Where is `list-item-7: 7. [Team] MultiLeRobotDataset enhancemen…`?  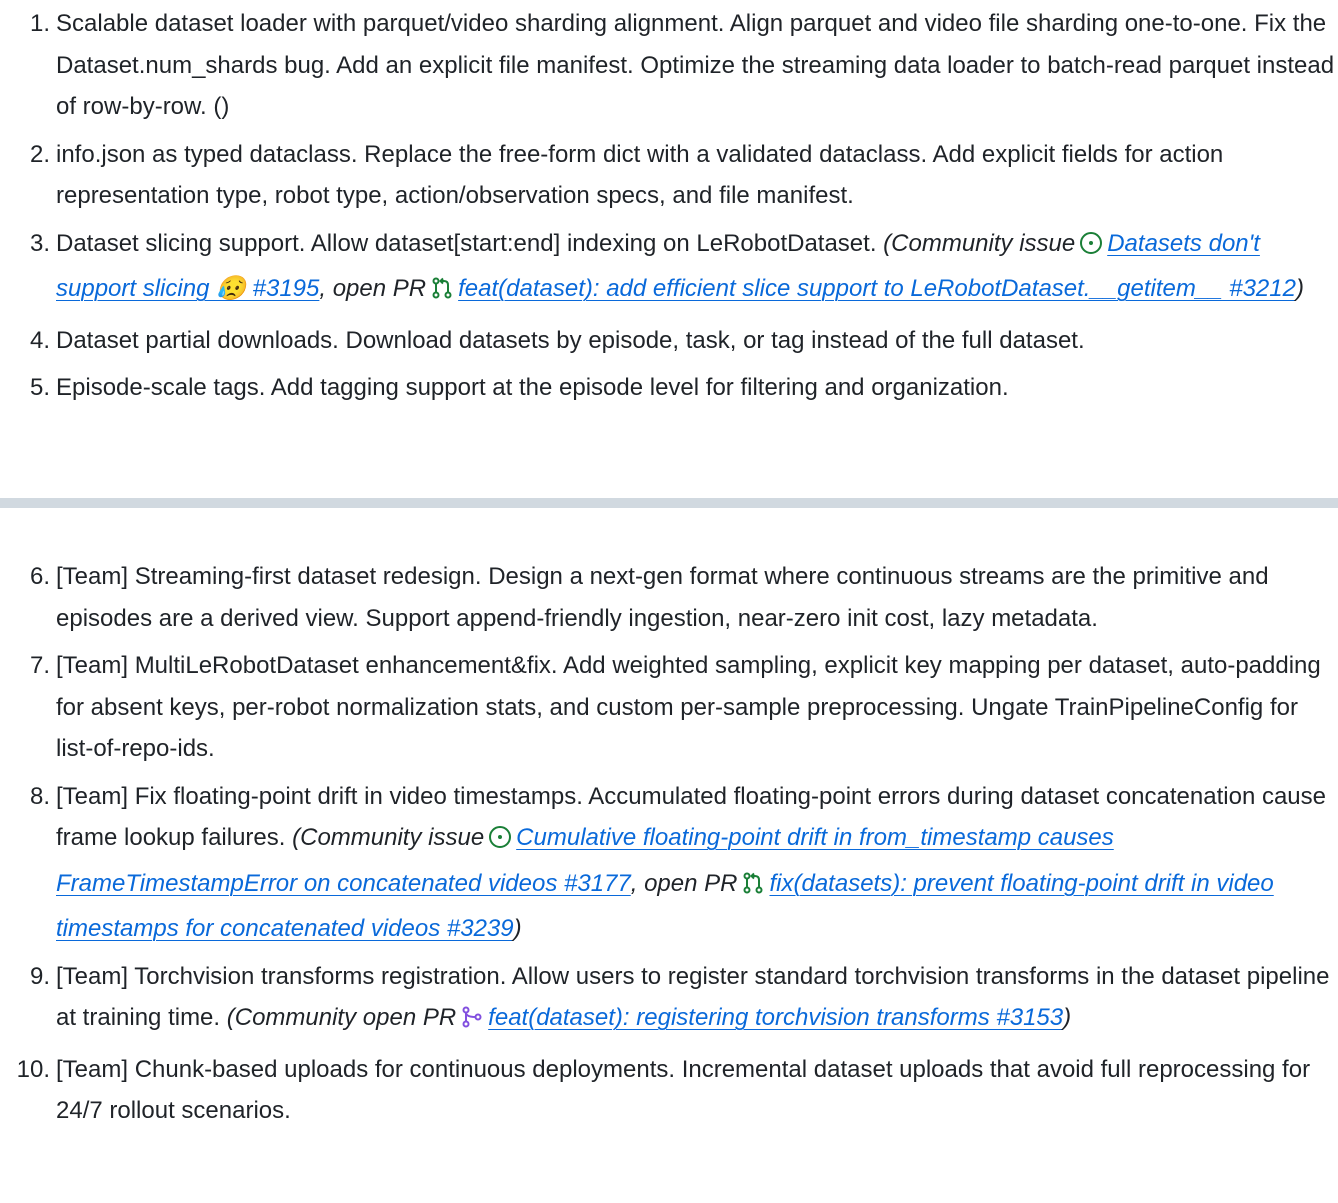 list-item-7: 7. [Team] MultiLeRobotDataset enhancemen… is located at coordinates (669, 707).